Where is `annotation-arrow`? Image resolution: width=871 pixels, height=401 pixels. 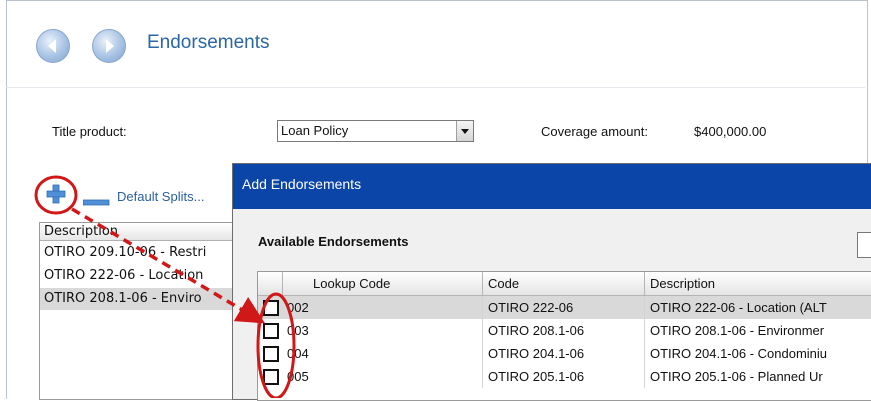
annotation-arrow is located at coordinates (168, 265).